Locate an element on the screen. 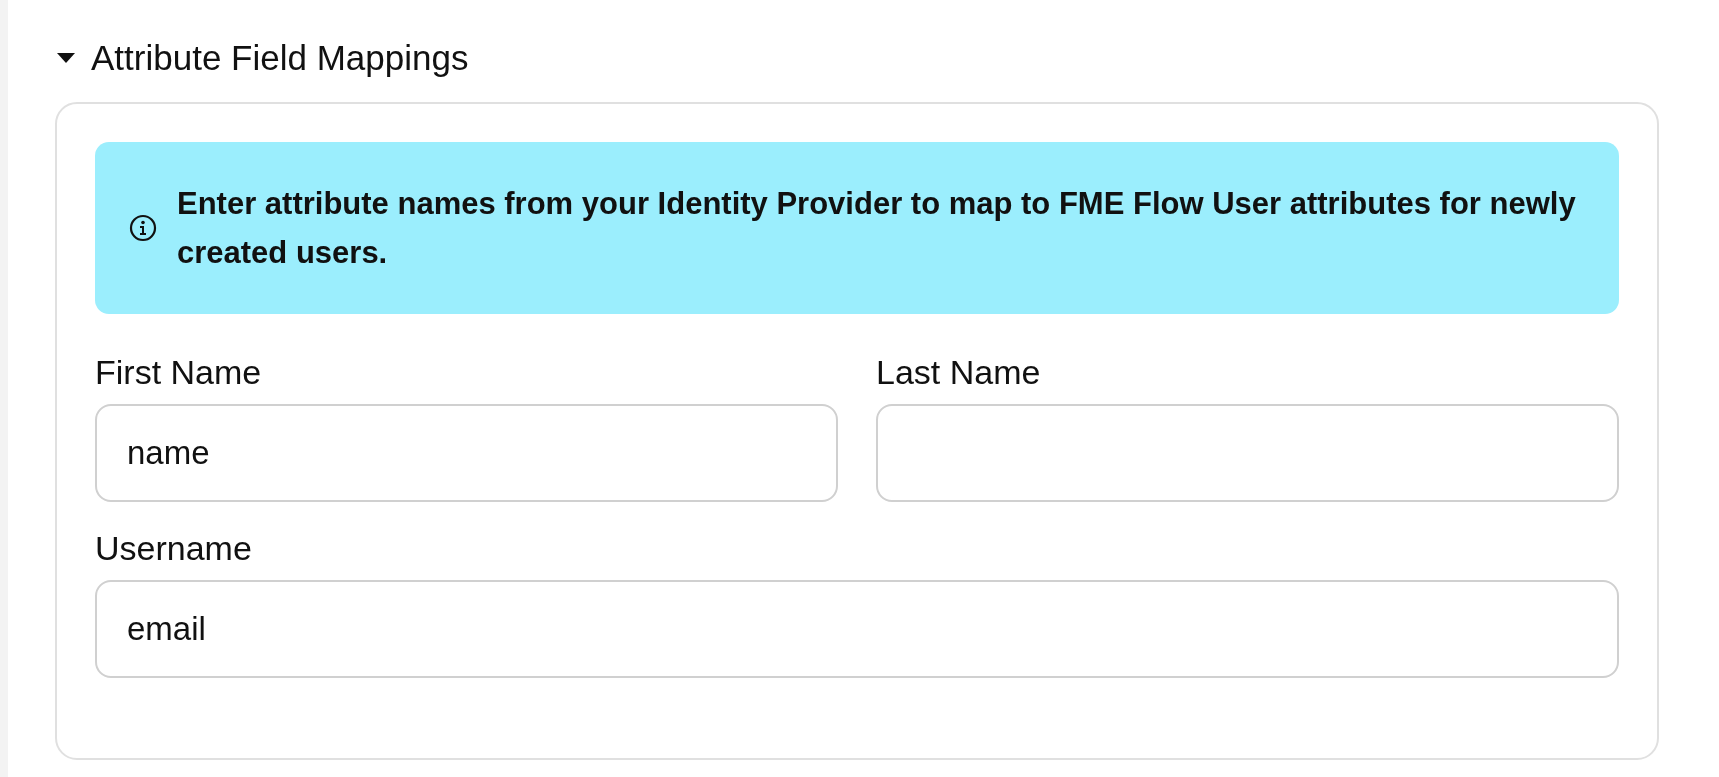 The height and width of the screenshot is (777, 1719). section-title: Attribute Field Mappings is located at coordinates (280, 57).